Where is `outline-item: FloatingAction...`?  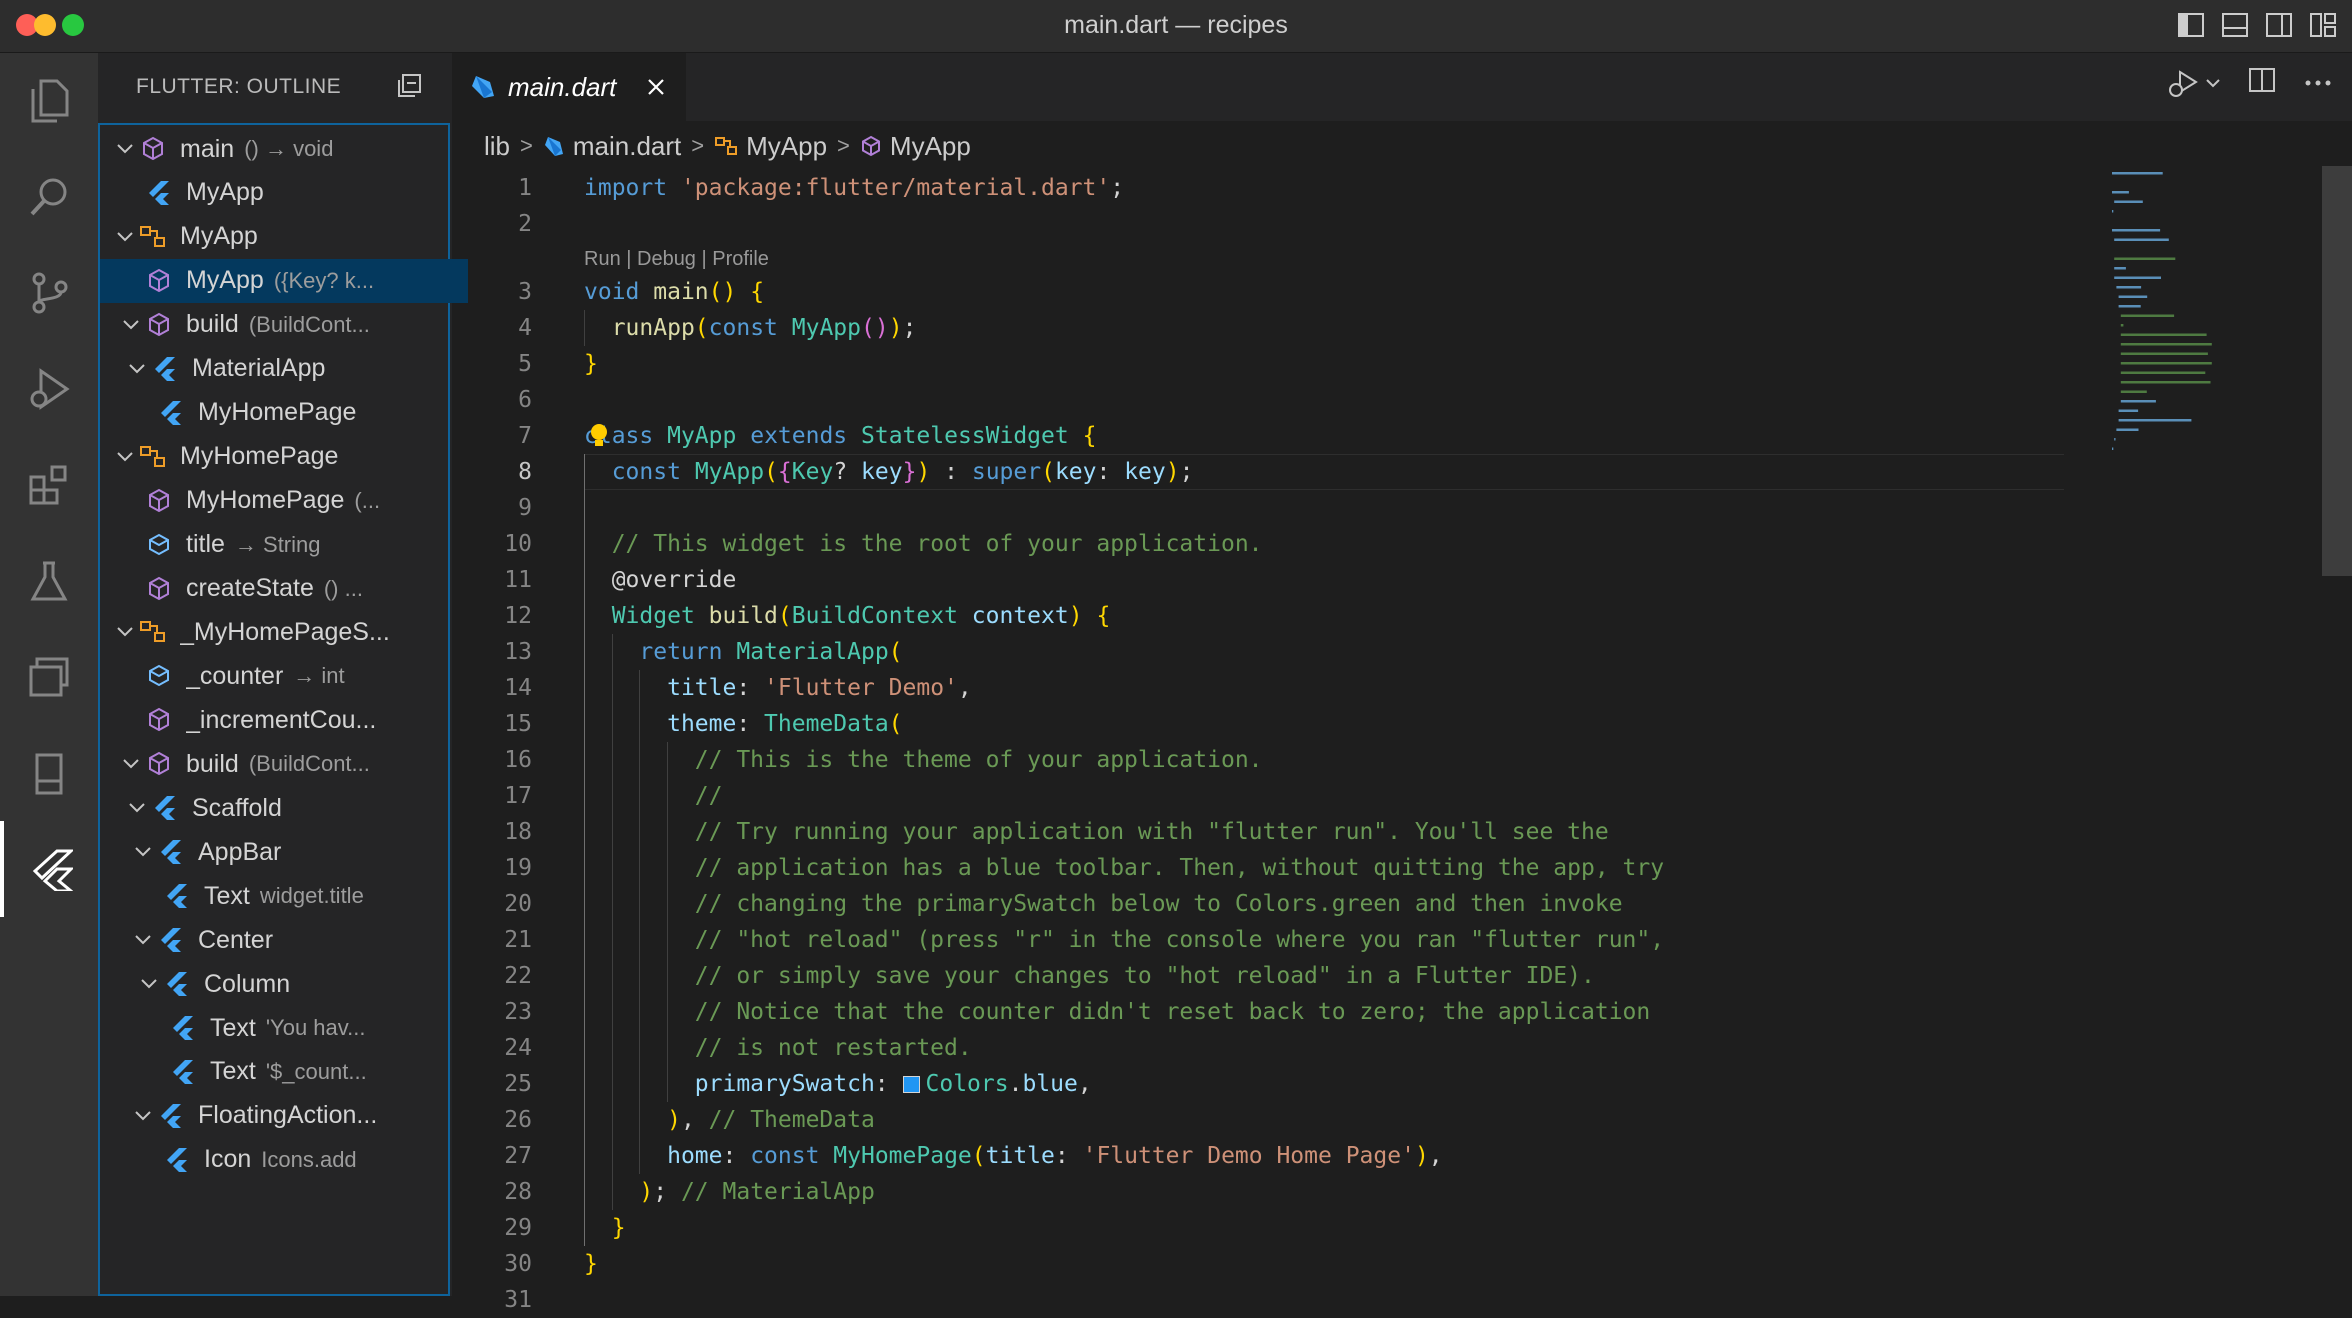
outline-item: FloatingAction... is located at coordinates (290, 1116).